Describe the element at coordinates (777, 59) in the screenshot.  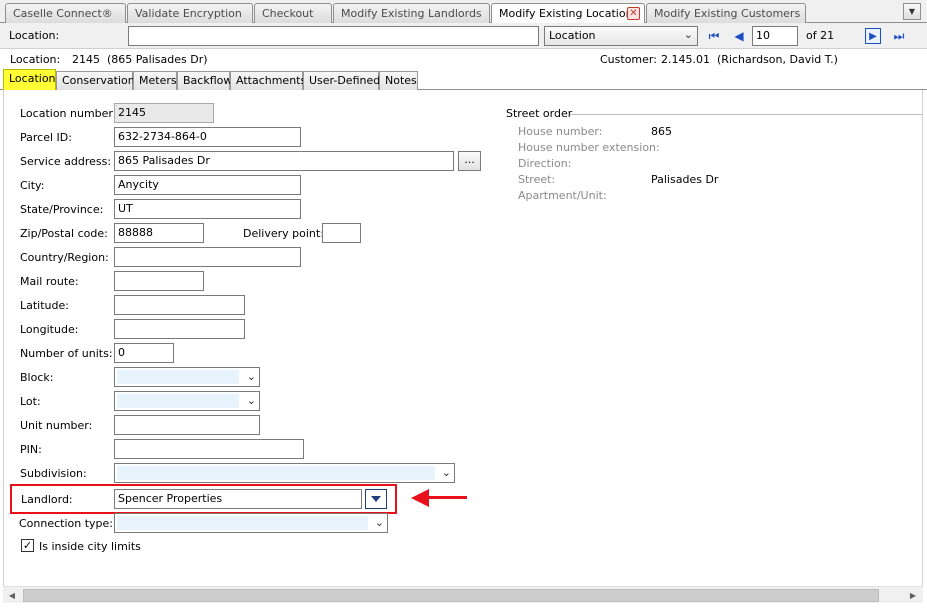
I see `info-customer-name: (Richardson, David T.)` at that location.